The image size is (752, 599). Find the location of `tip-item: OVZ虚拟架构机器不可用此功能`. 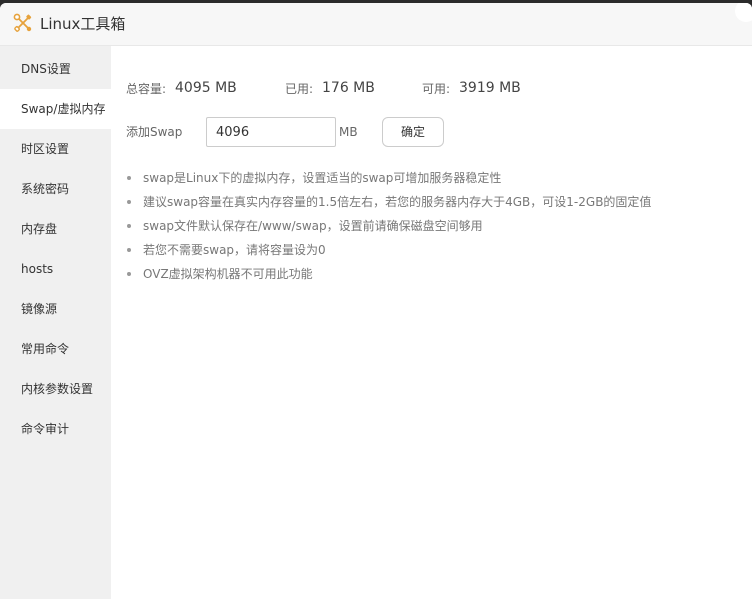

tip-item: OVZ虚拟架构机器不可用此功能 is located at coordinates (388, 274).